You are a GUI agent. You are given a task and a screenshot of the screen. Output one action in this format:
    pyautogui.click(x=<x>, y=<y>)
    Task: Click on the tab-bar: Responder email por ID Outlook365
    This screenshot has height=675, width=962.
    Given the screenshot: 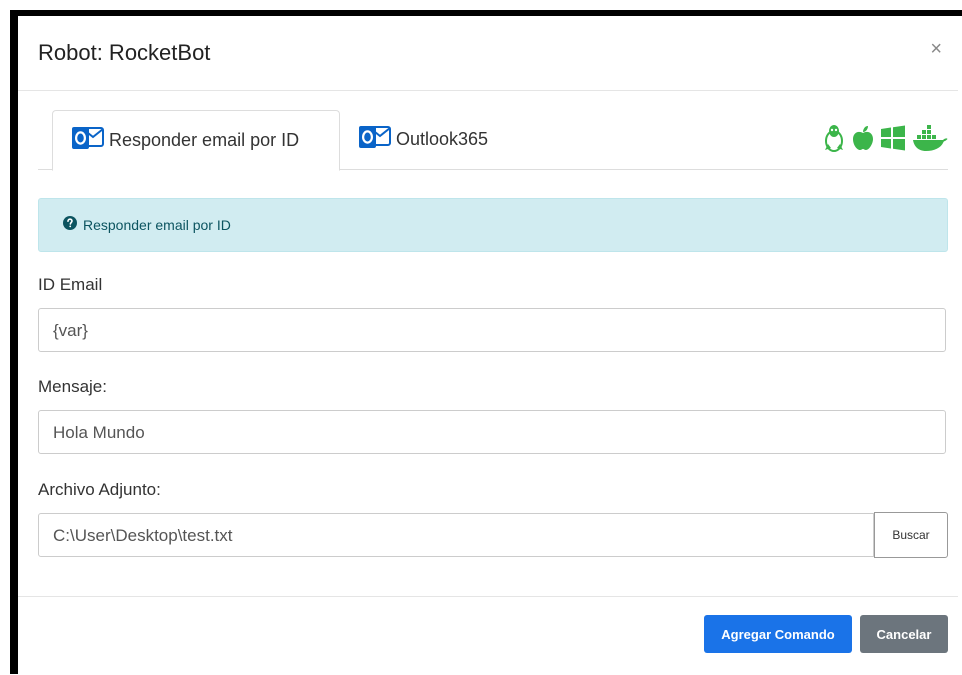 What is the action you would take?
    pyautogui.click(x=493, y=140)
    